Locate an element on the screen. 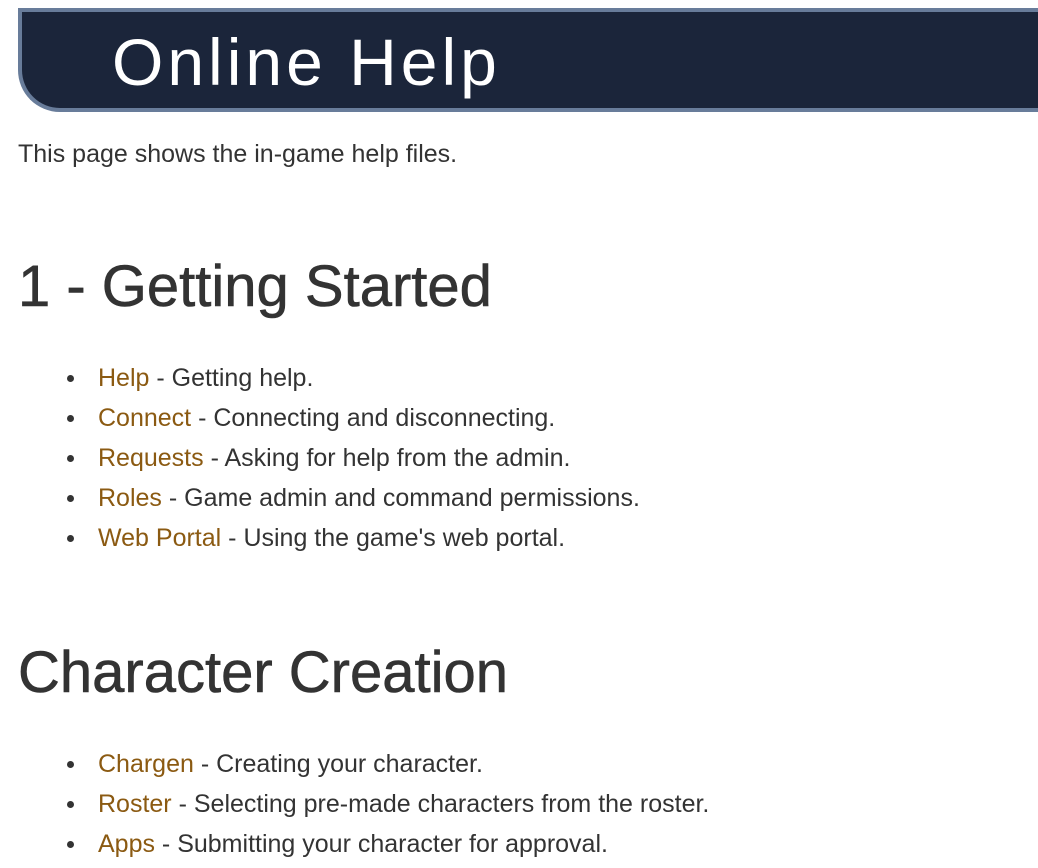  topic-description: Game admin and command permissions. is located at coordinates (412, 498).